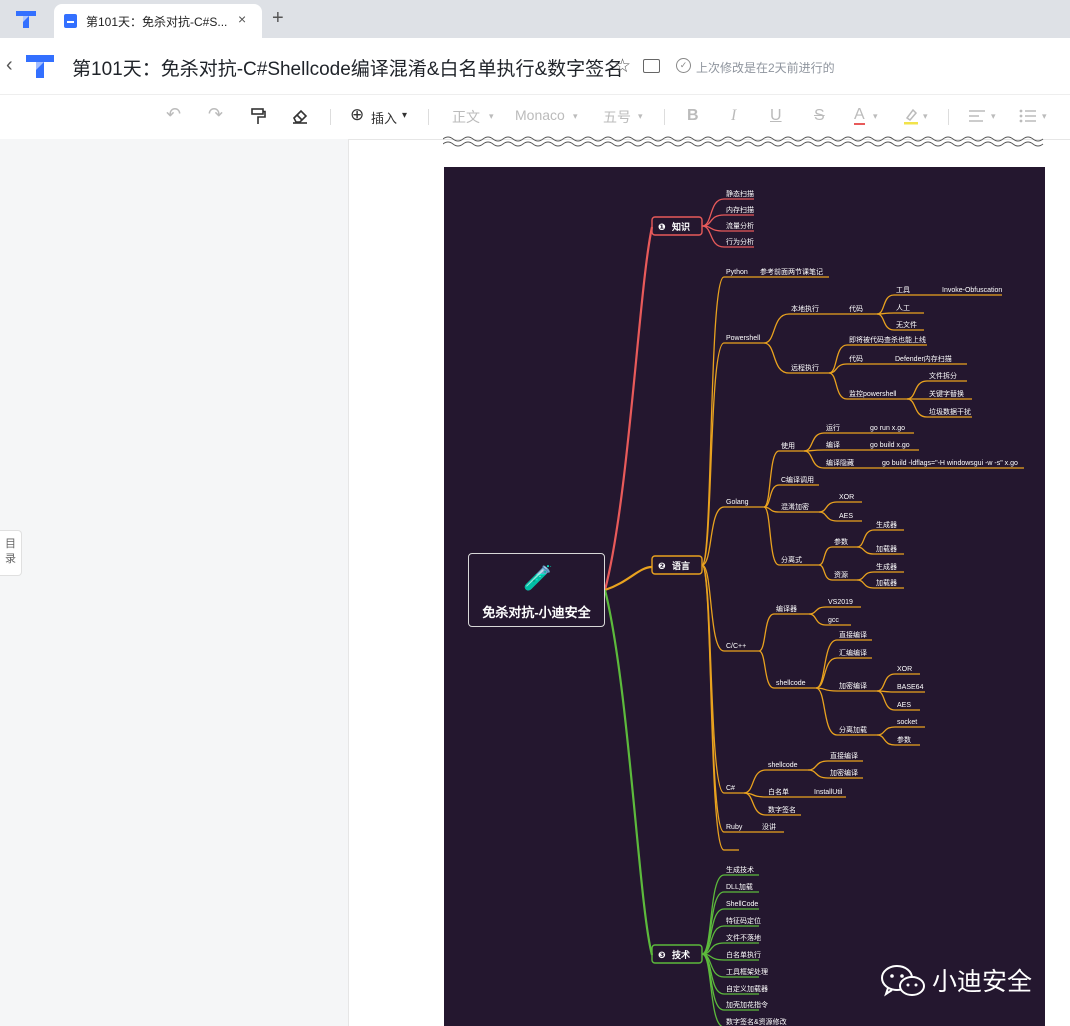 This screenshot has height=1026, width=1070. What do you see at coordinates (903, 981) in the screenshot?
I see `wechat-icon` at bounding box center [903, 981].